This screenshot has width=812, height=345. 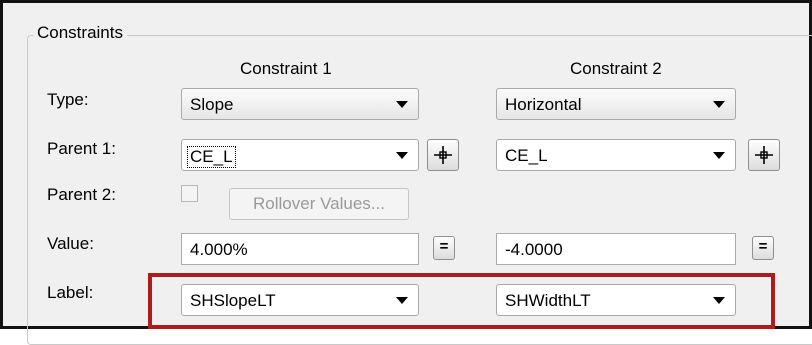 I want to click on constraint2-value-input: -4.0000, so click(x=616, y=249).